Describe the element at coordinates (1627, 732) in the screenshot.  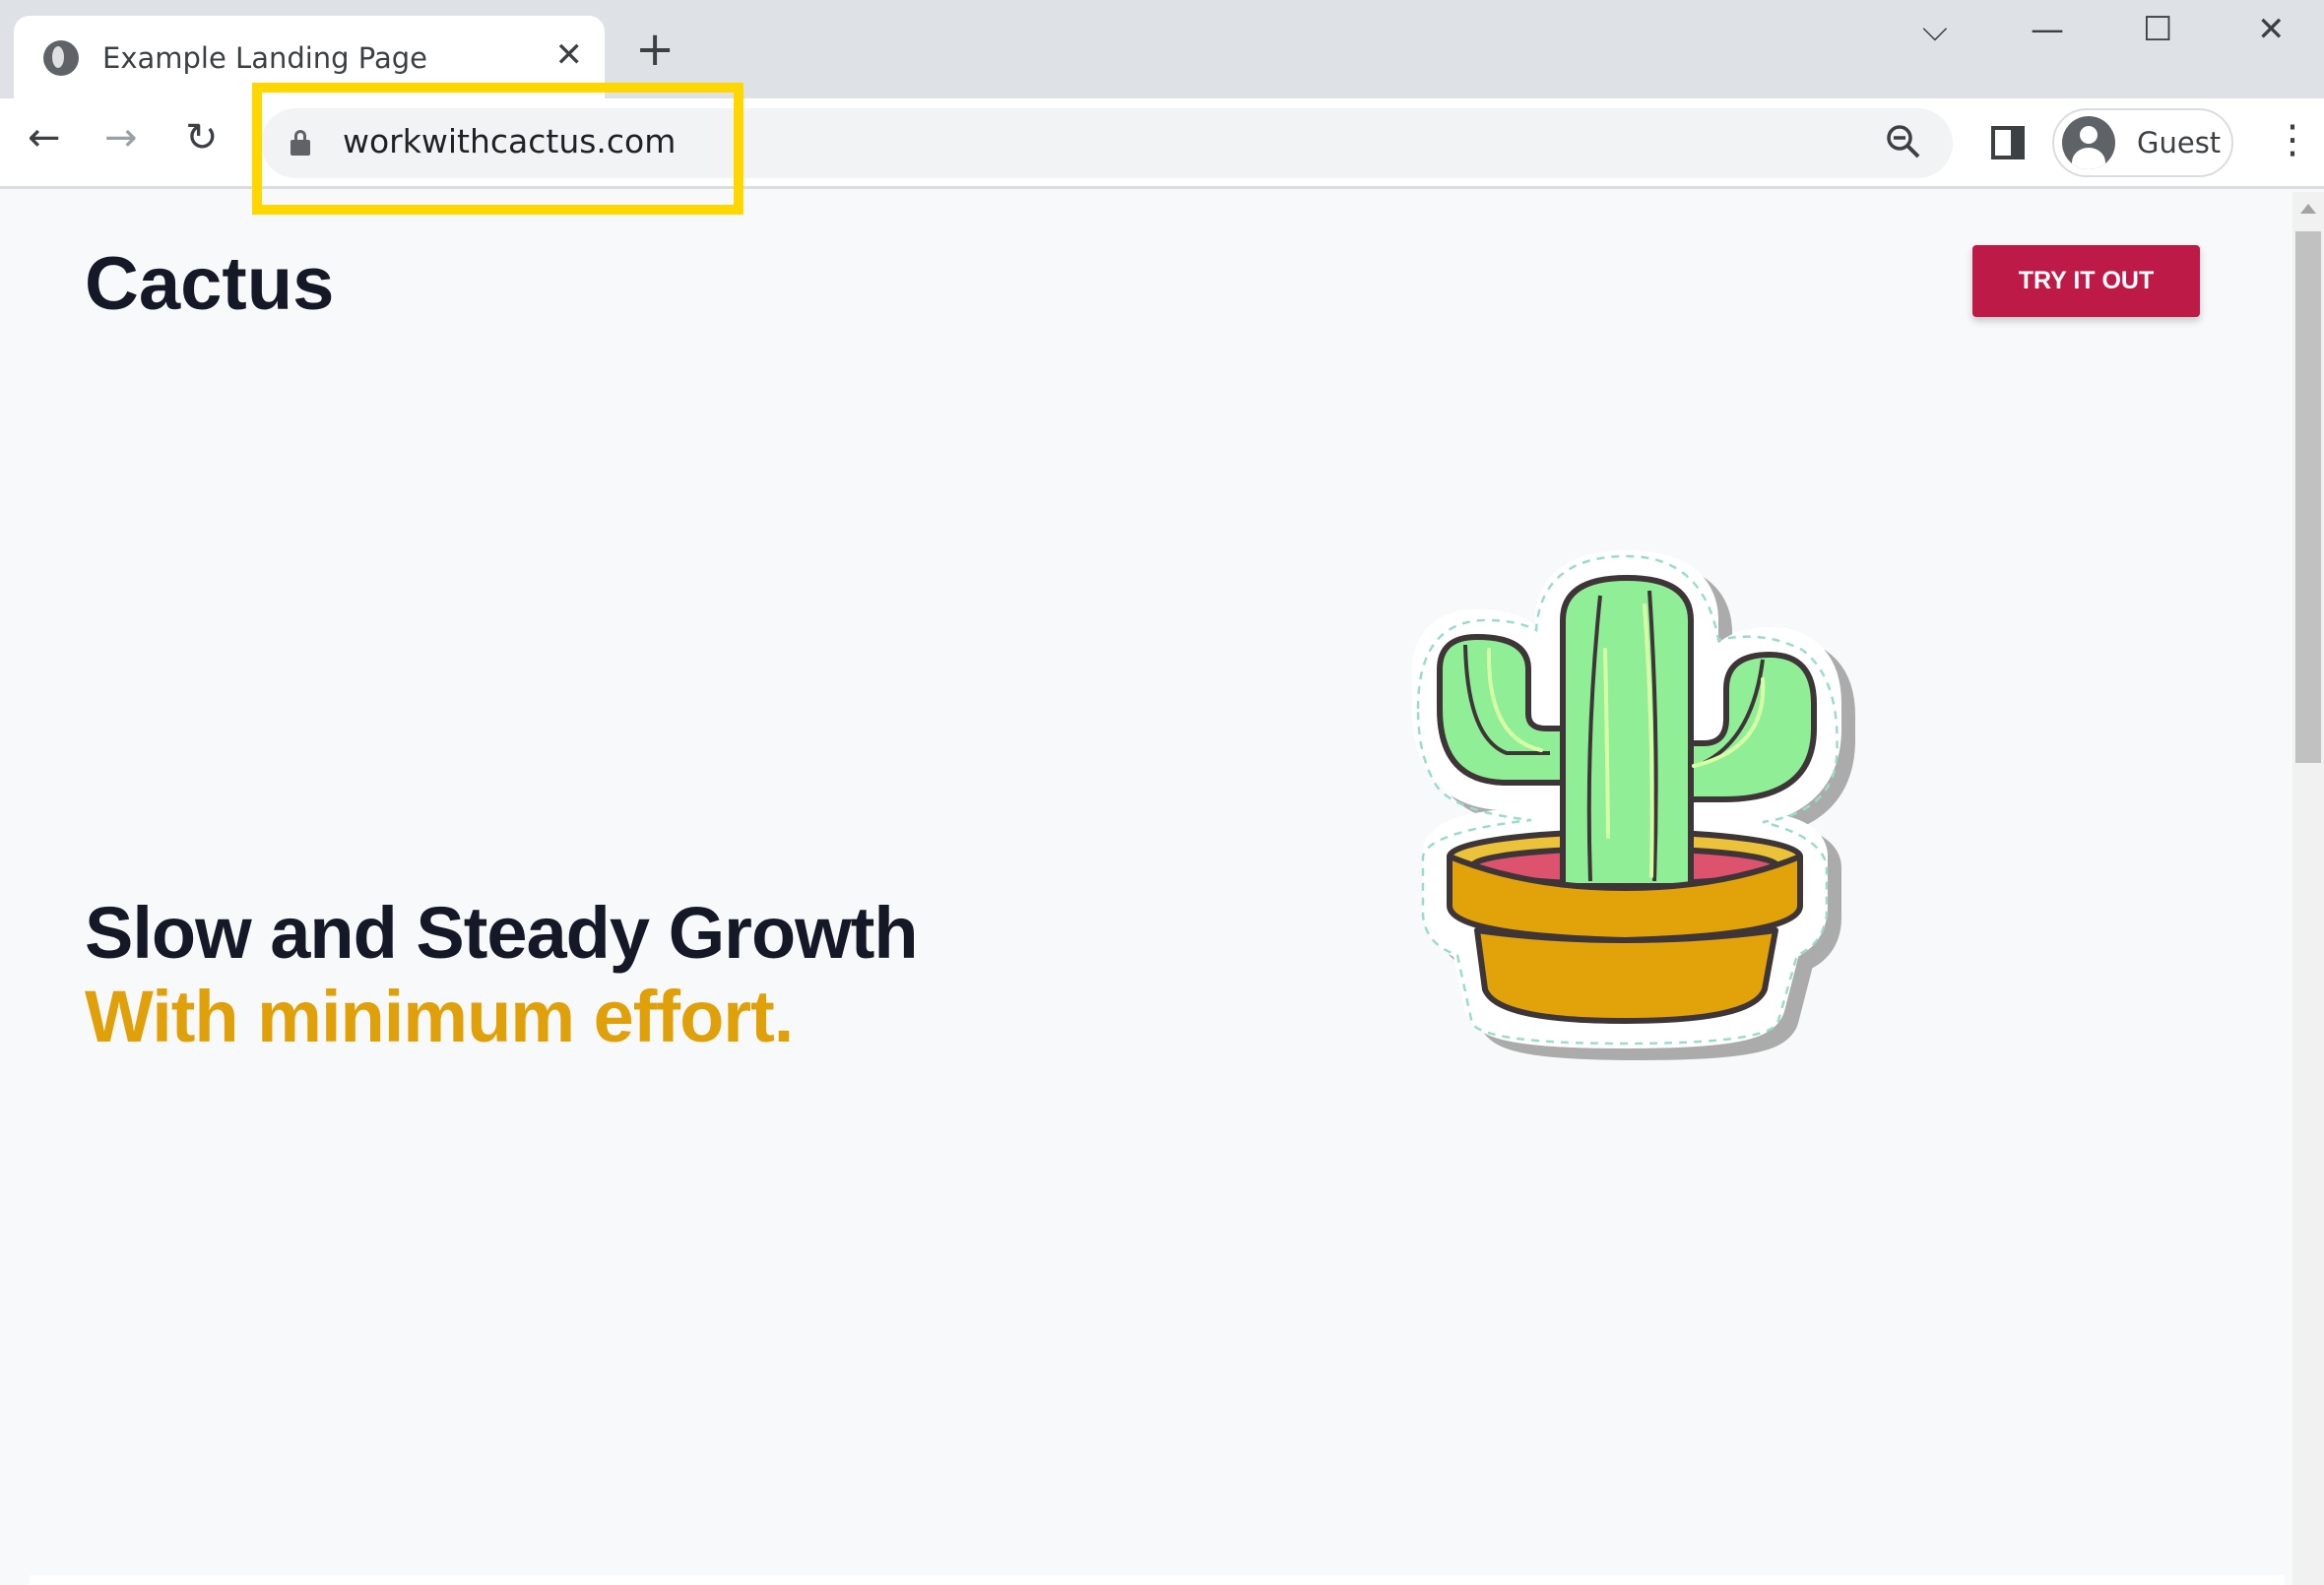
I see `cactus-trunk` at that location.